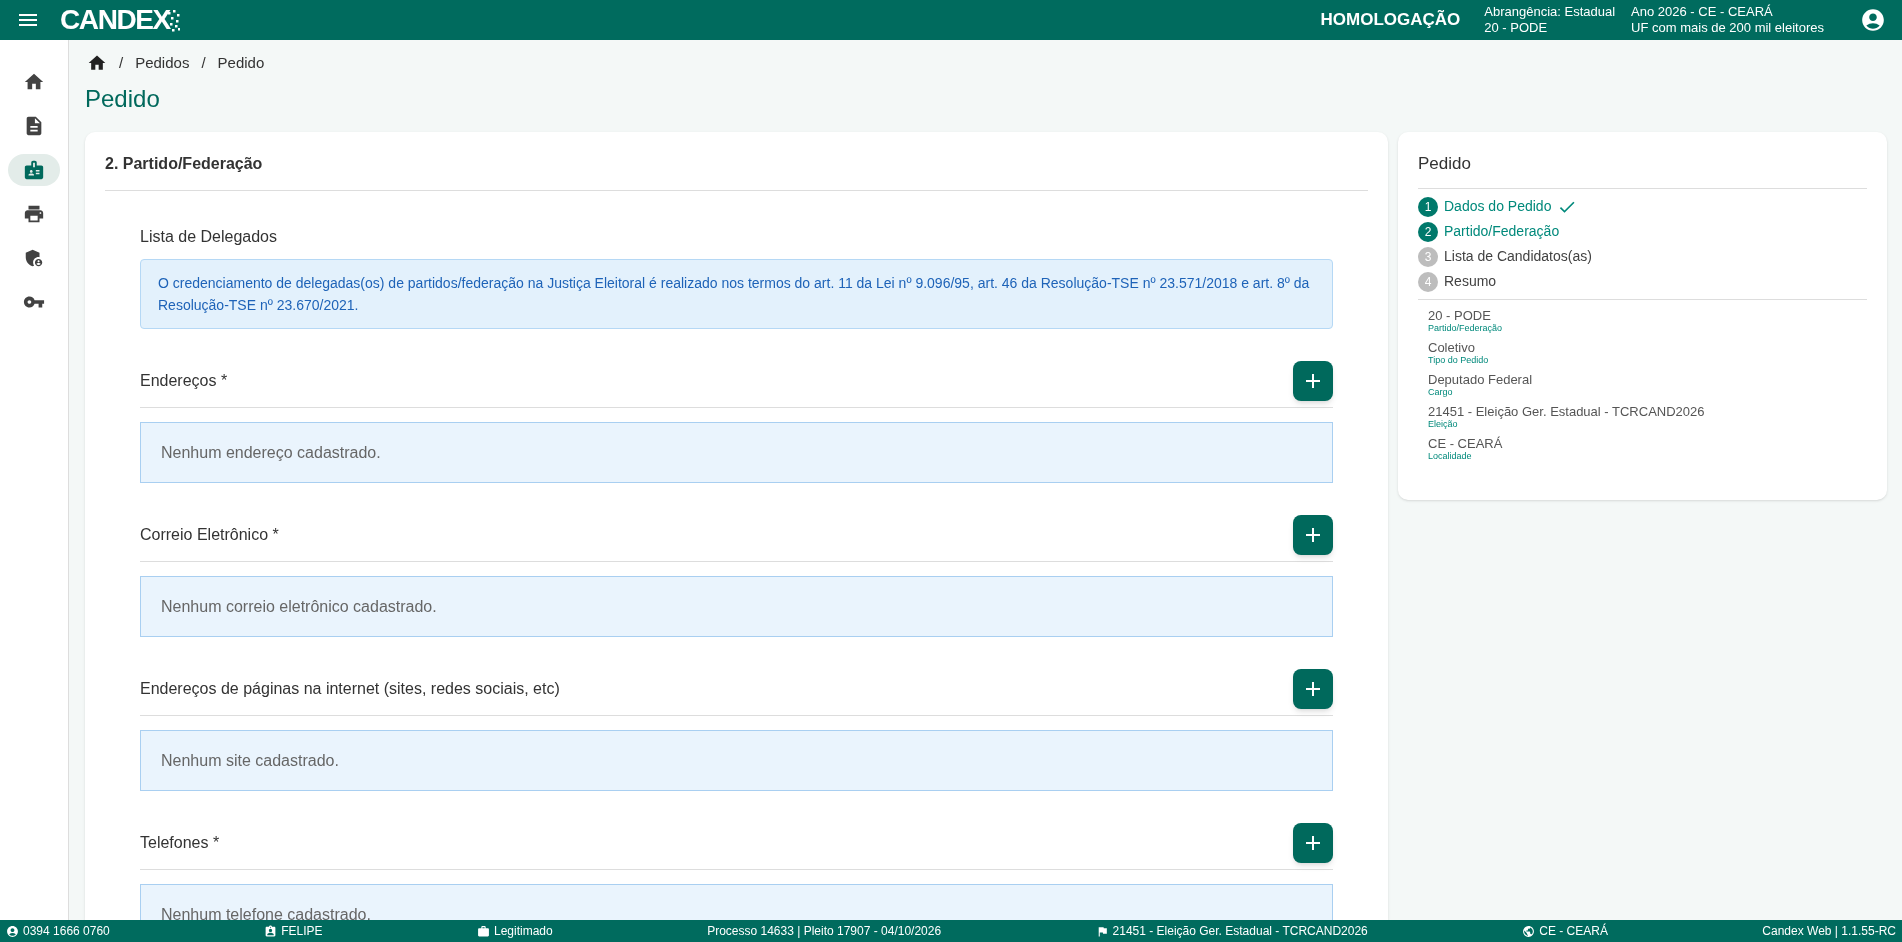  I want to click on empty-message: Nenhum telefone cadastrado., so click(266, 912).